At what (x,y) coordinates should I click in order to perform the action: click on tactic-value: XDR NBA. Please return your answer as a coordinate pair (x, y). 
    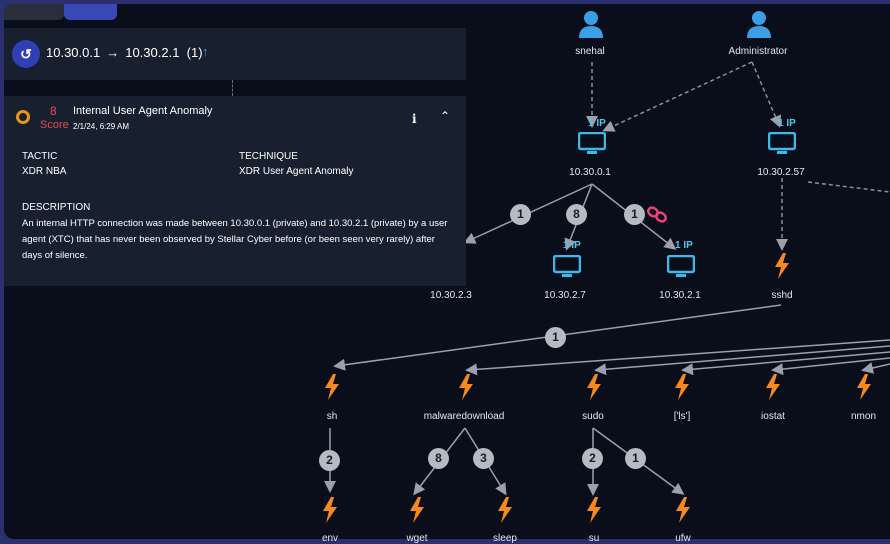
    Looking at the image, I should click on (44, 171).